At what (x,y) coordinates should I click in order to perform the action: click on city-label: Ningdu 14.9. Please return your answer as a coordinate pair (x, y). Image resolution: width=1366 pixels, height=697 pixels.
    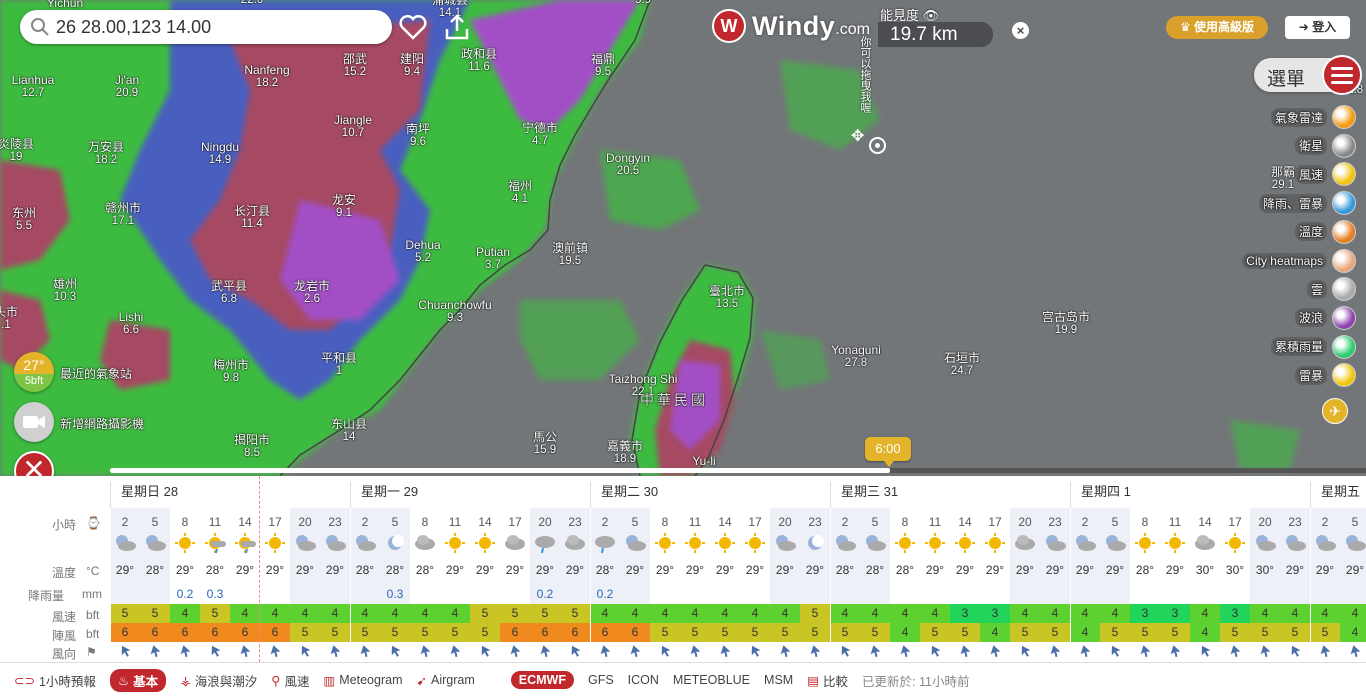
    Looking at the image, I should click on (220, 154).